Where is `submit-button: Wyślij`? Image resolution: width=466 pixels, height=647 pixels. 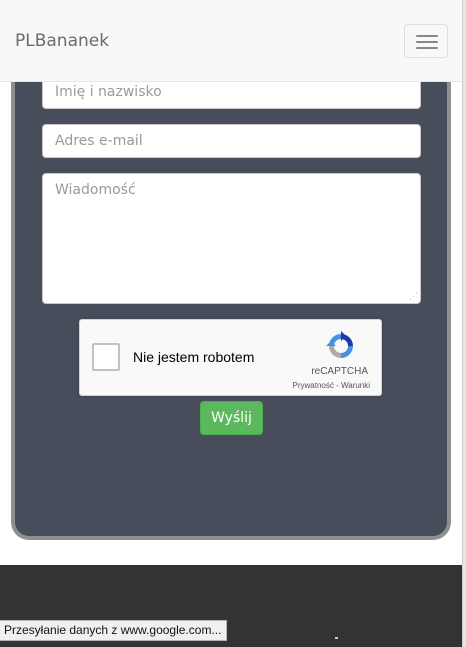
submit-button: Wyślij is located at coordinates (231, 418).